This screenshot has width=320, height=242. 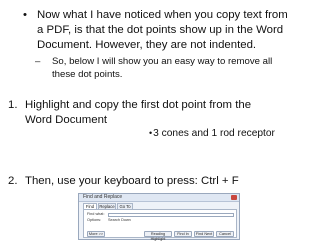 What do you see at coordinates (159, 198) in the screenshot?
I see `dialog-title-bar: Find and Replace` at bounding box center [159, 198].